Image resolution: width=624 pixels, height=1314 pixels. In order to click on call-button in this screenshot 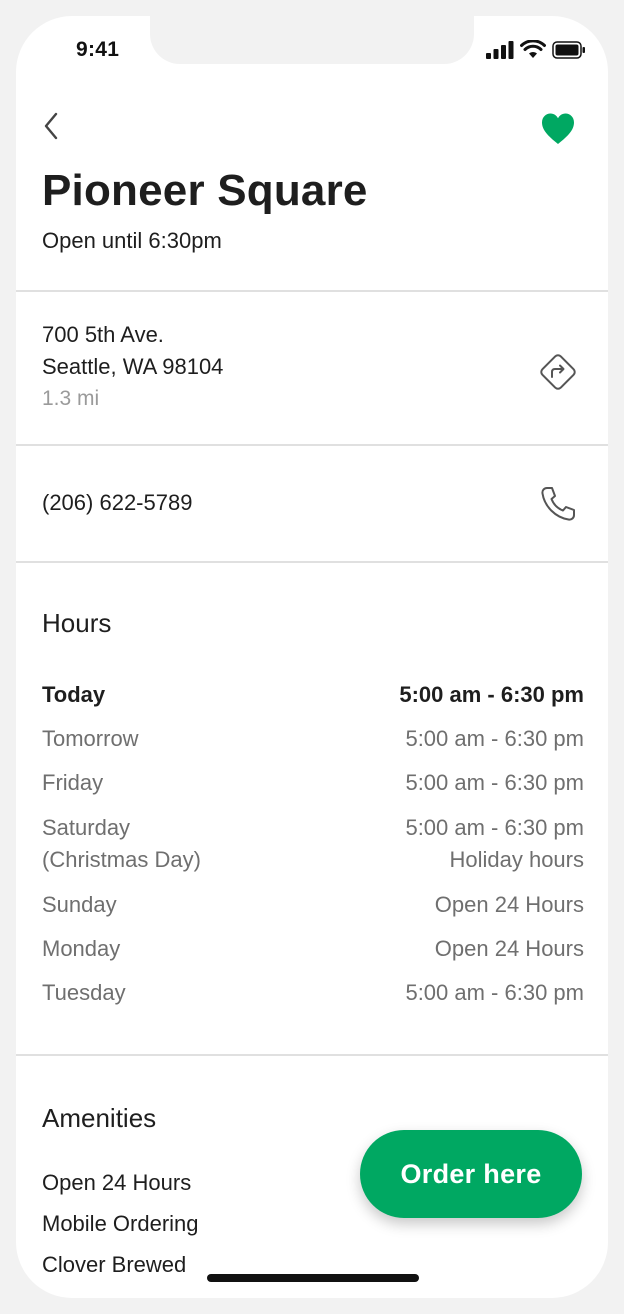, I will do `click(558, 504)`.